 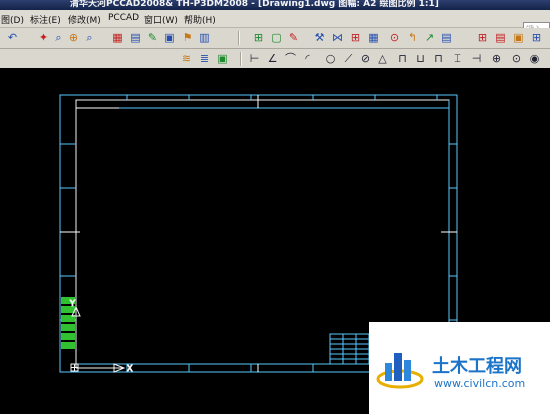 I want to click on menu-item-modify: 修改(M), so click(x=84, y=19).